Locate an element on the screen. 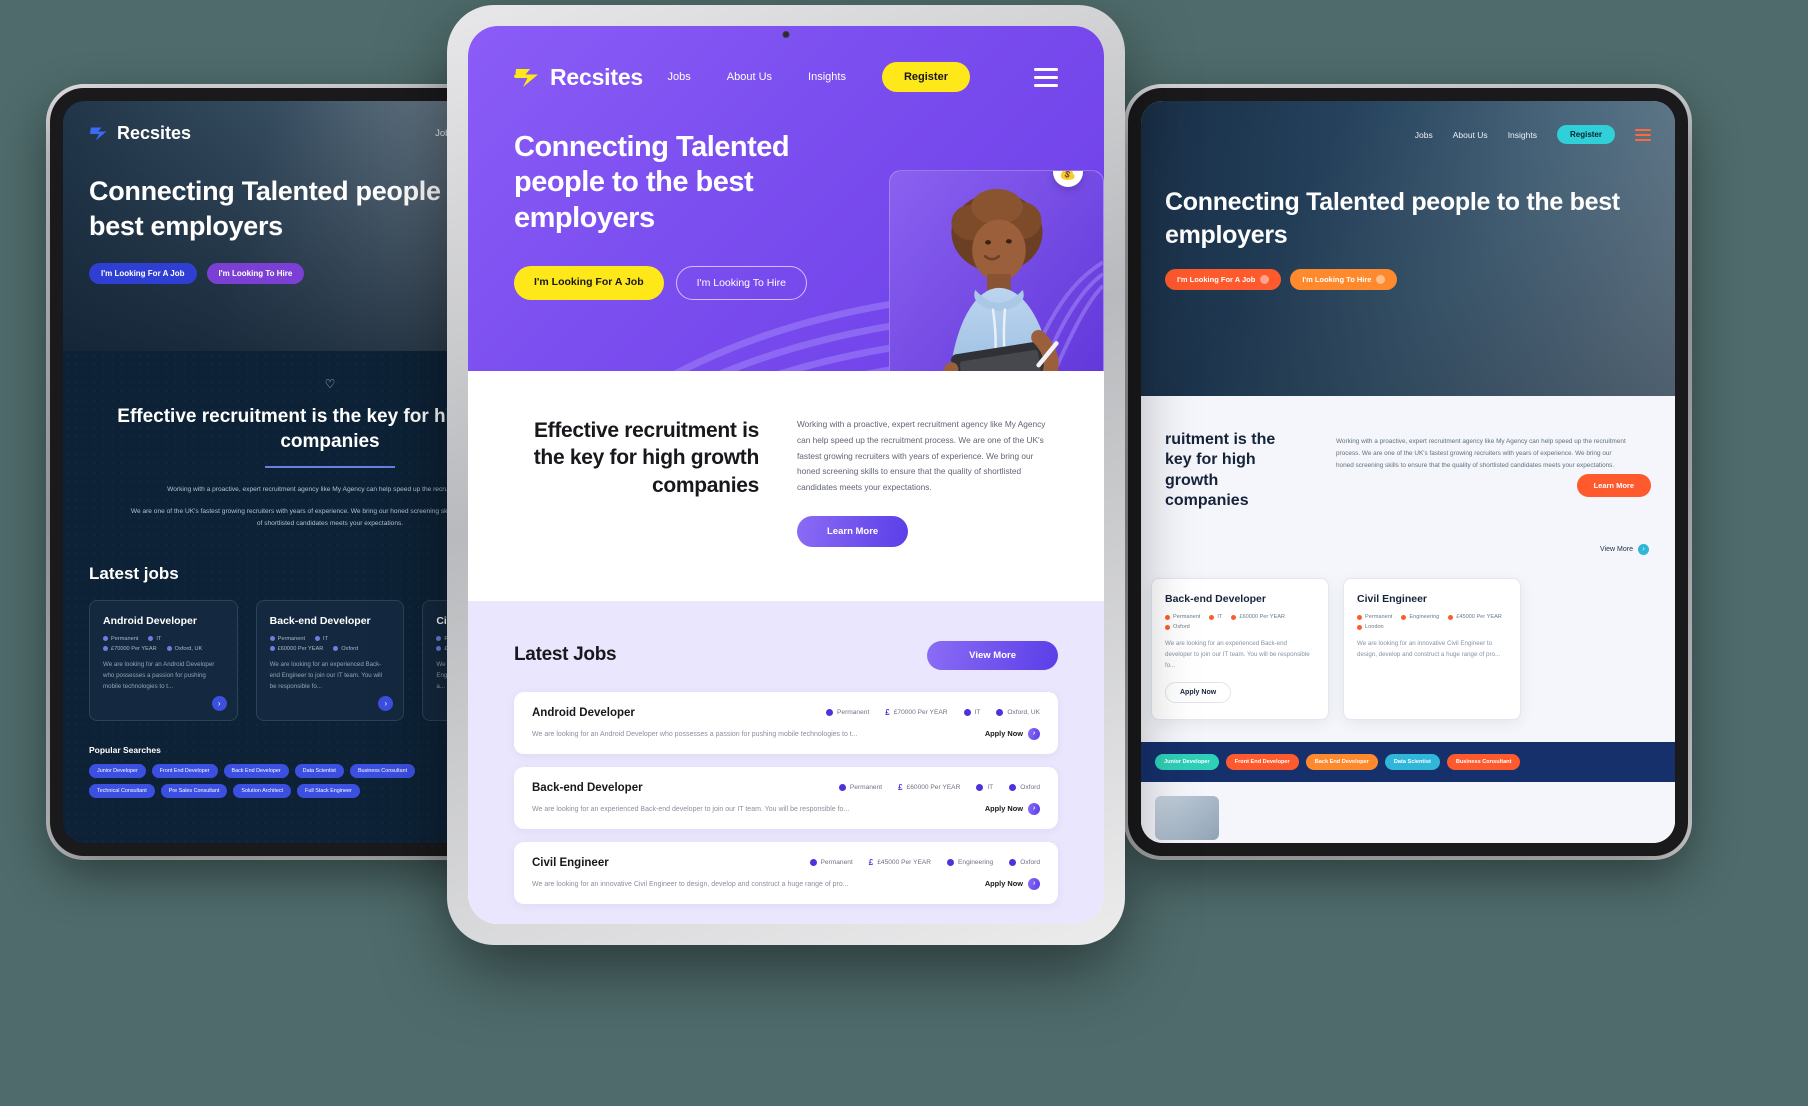 This screenshot has width=1808, height=1106. right-tag: Junior Developer is located at coordinates (1187, 762).